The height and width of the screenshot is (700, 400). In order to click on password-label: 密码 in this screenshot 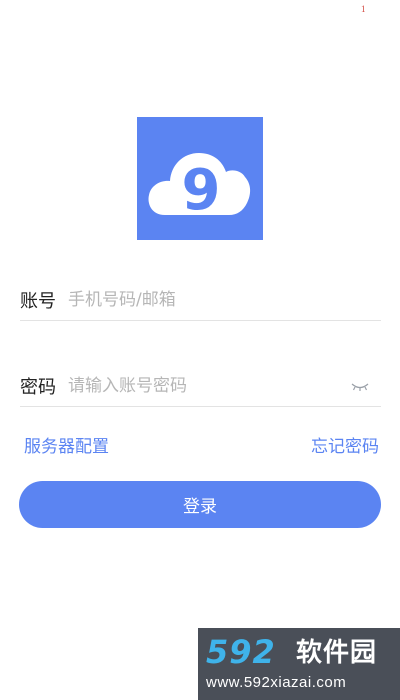, I will do `click(38, 387)`.